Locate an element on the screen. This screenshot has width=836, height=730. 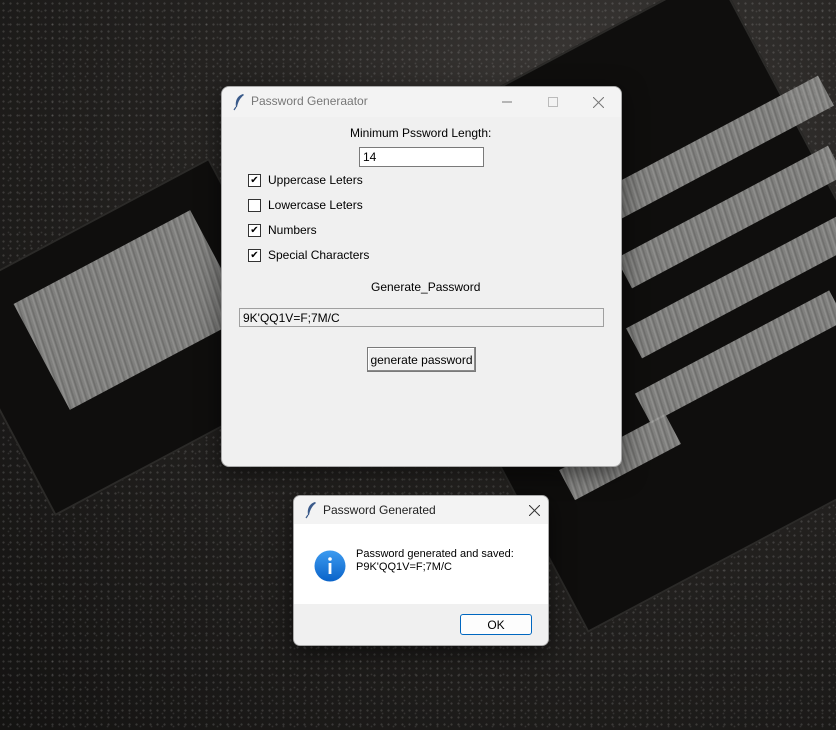
info-icon is located at coordinates (330, 566).